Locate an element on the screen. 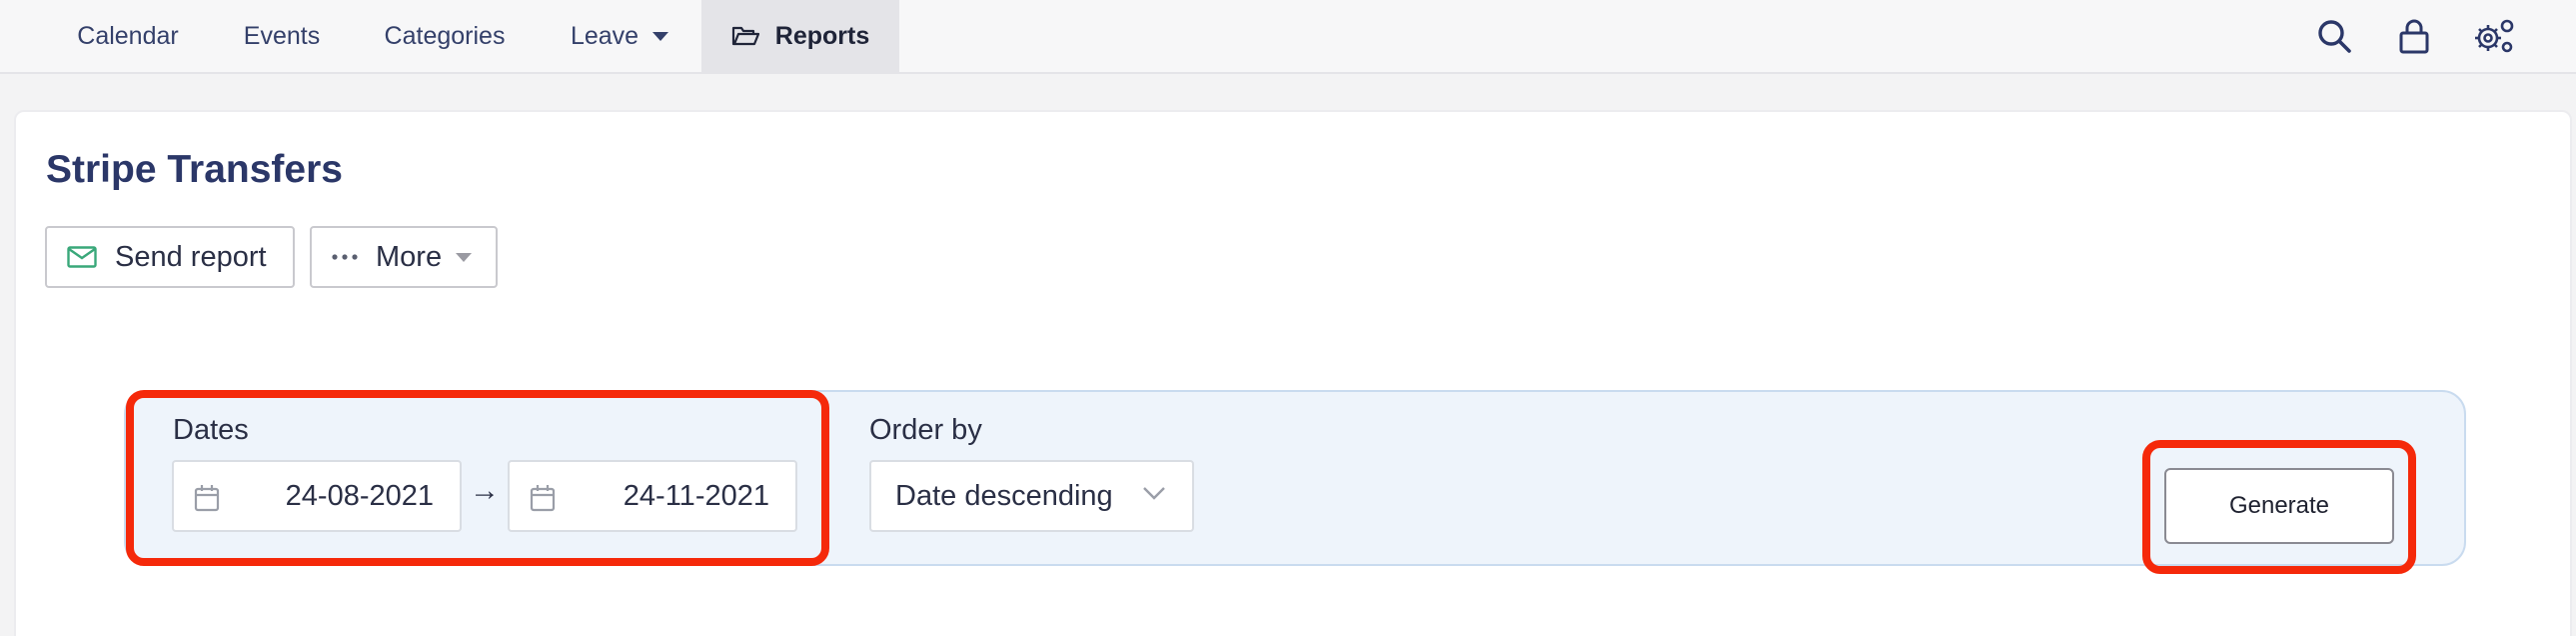 The image size is (2576, 636). date-to-input: 24-11-2021 is located at coordinates (652, 496).